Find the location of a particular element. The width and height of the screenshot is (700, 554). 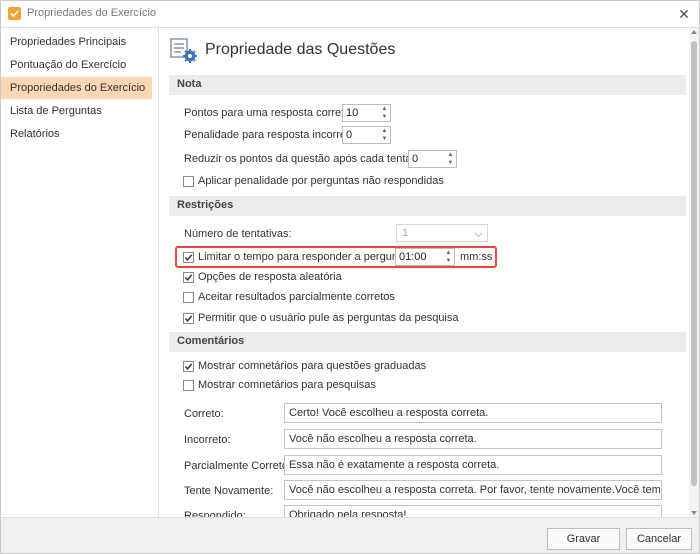

sidebar-item-scoring: Pontuação do Exercício is located at coordinates (76, 65).